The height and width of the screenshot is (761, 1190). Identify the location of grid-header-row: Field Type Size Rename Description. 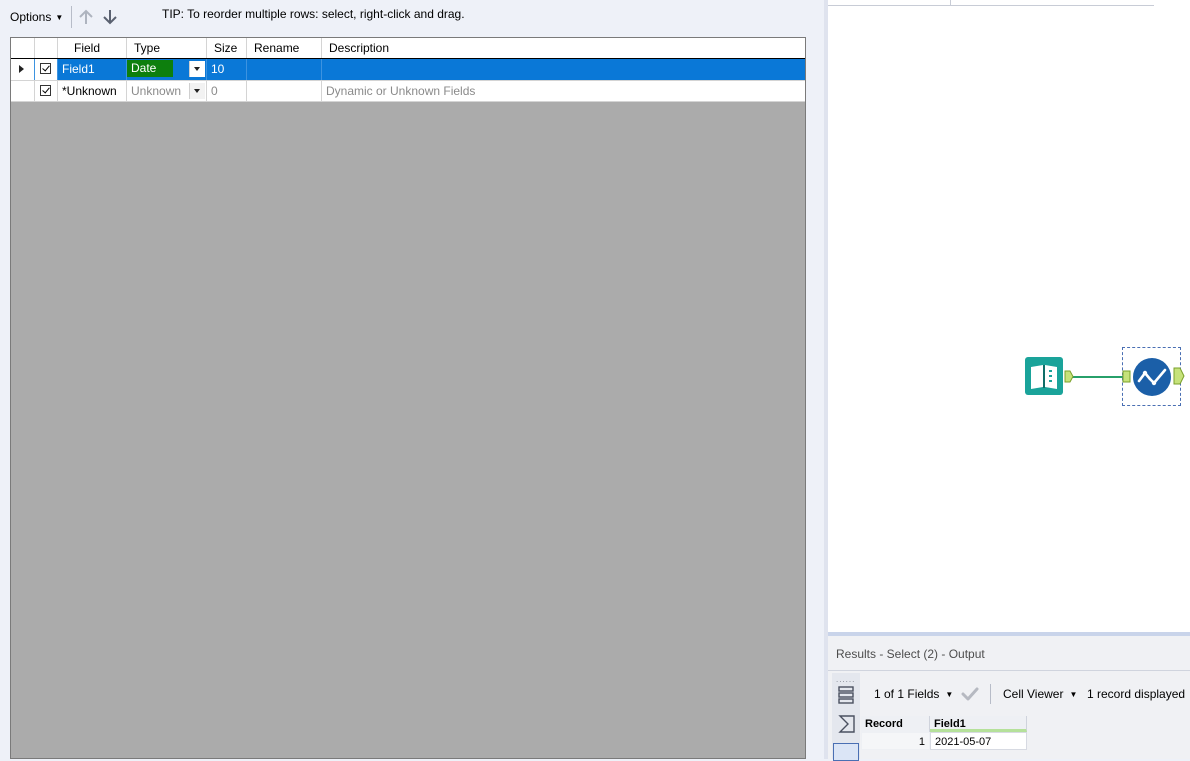
(408, 48).